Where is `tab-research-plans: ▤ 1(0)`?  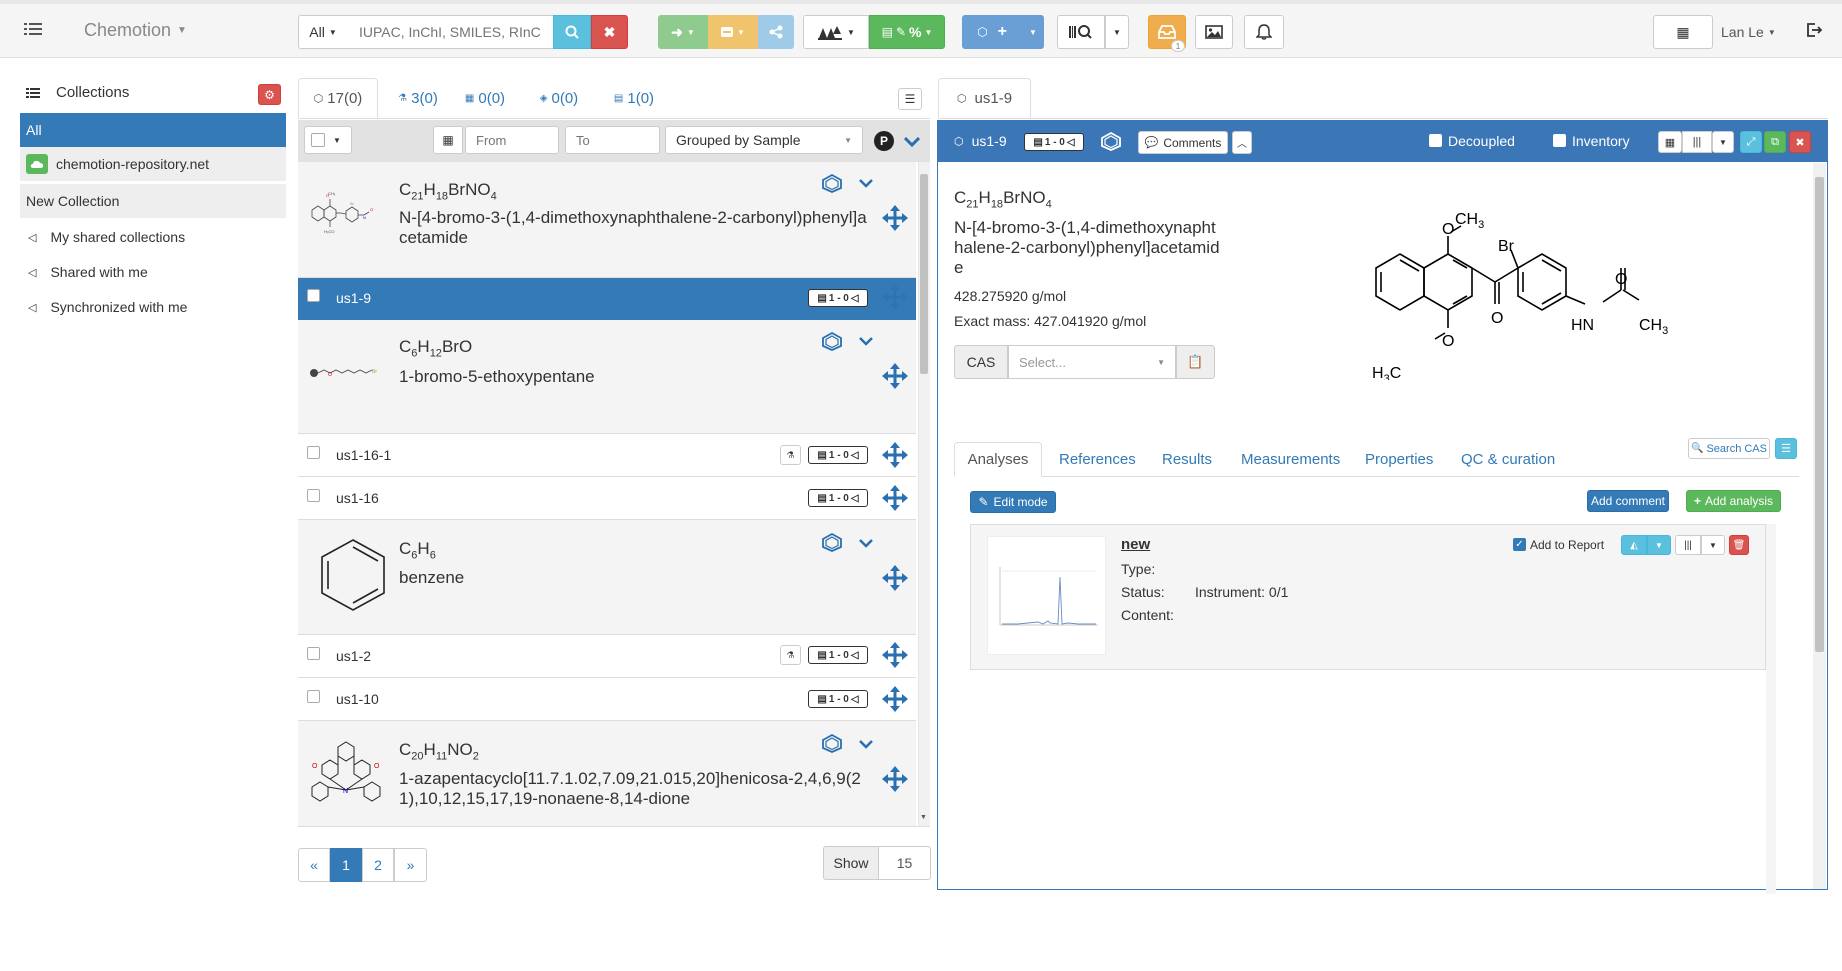
tab-research-plans: ▤ 1(0) is located at coordinates (634, 98).